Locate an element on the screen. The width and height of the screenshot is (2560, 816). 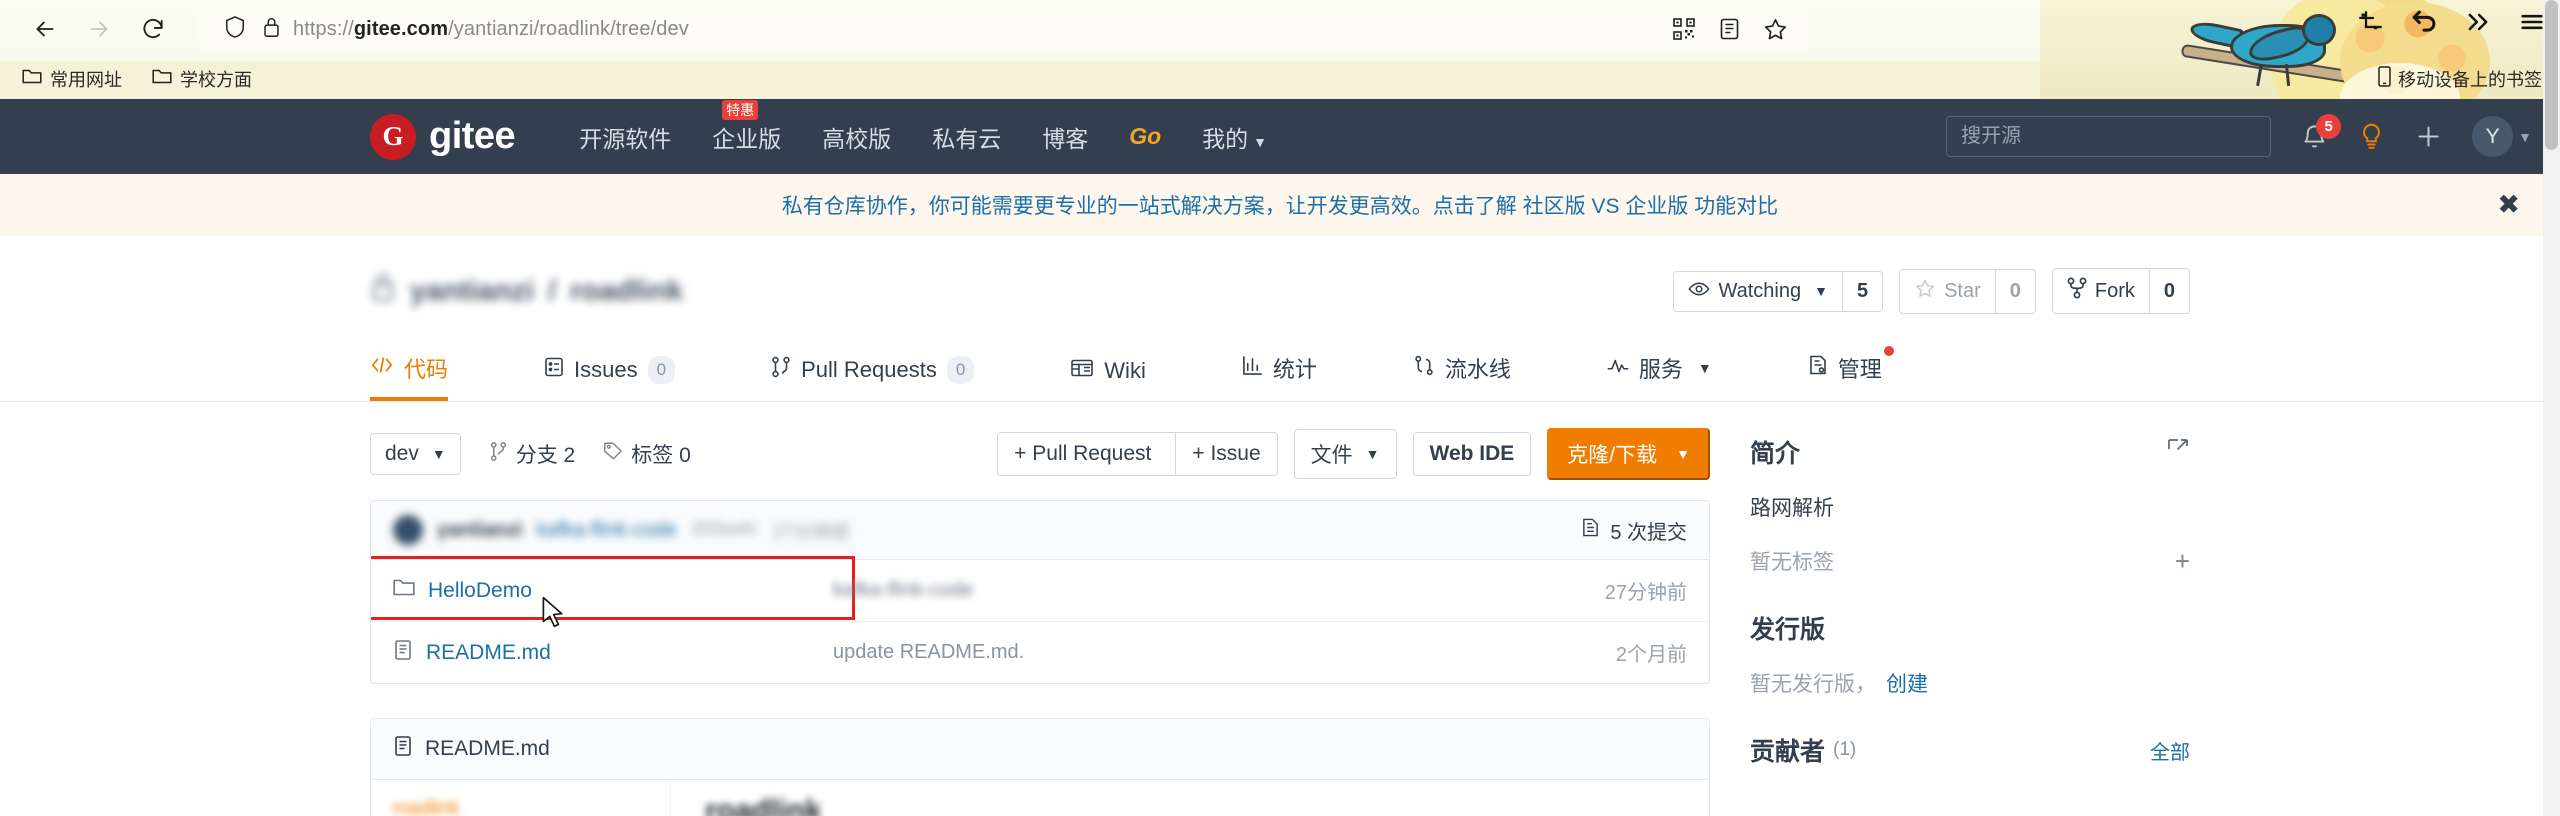
back-button is located at coordinates (45, 29).